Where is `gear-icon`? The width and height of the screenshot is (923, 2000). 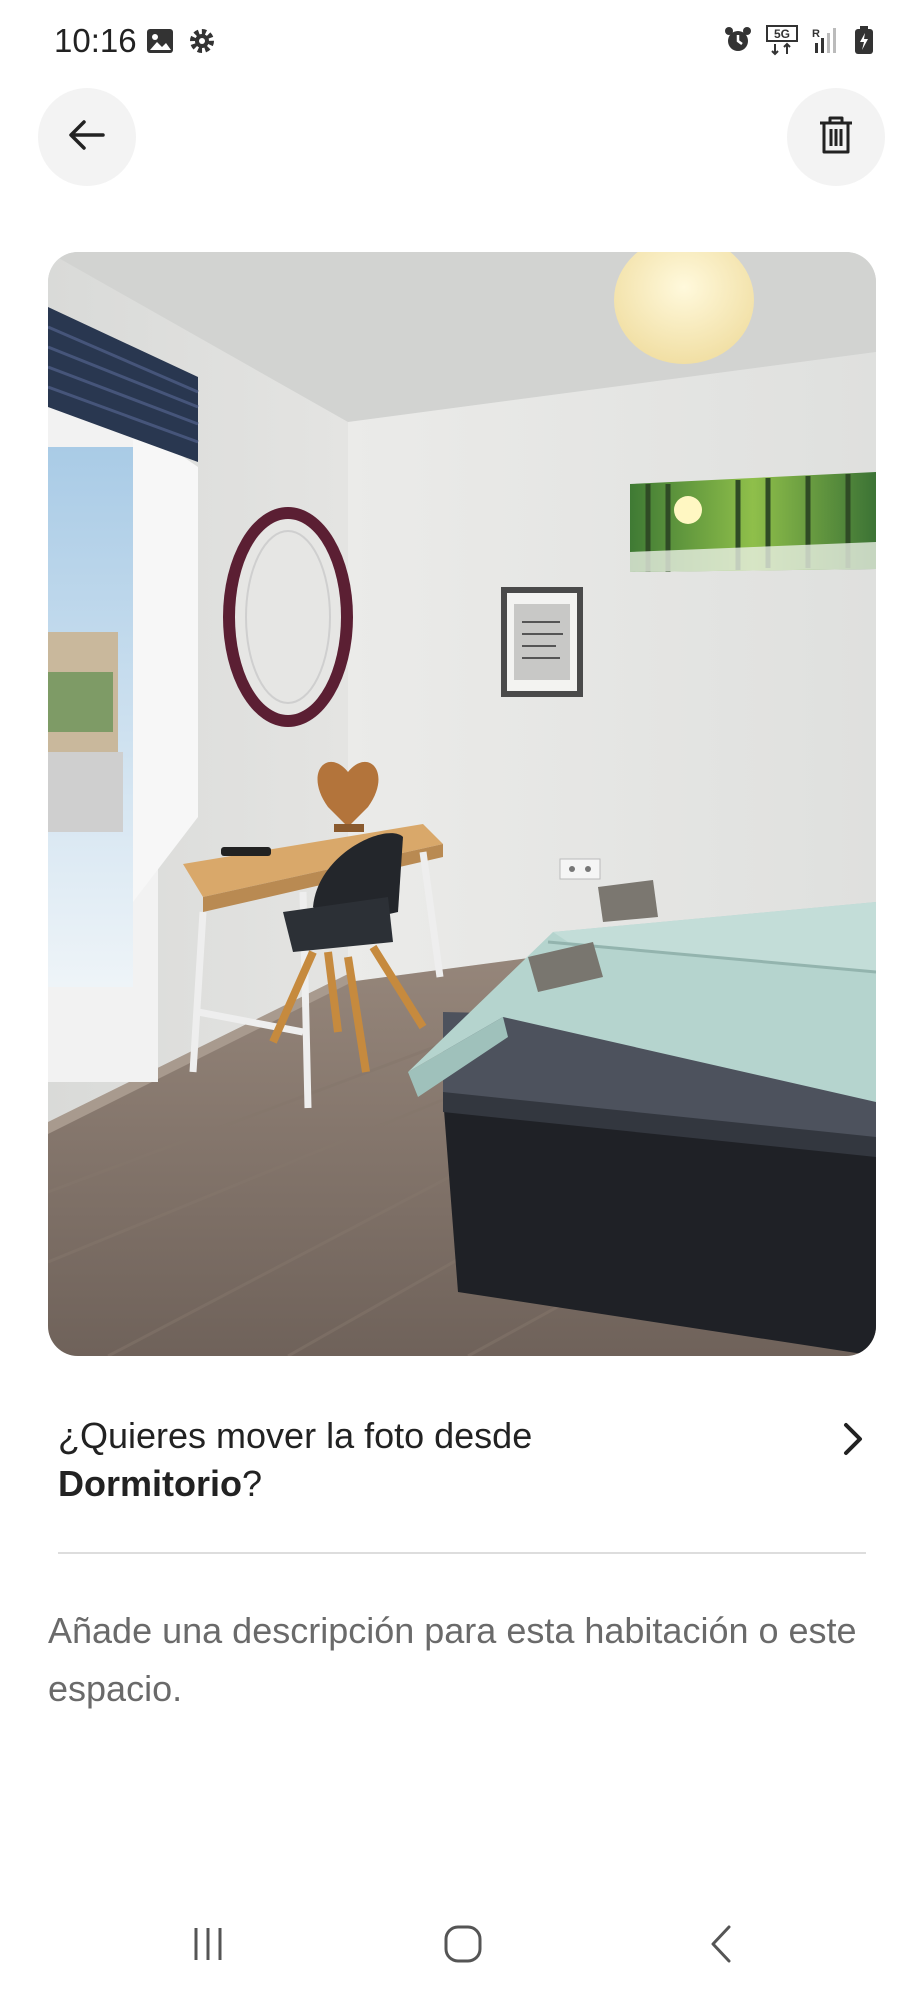
gear-icon is located at coordinates (202, 43).